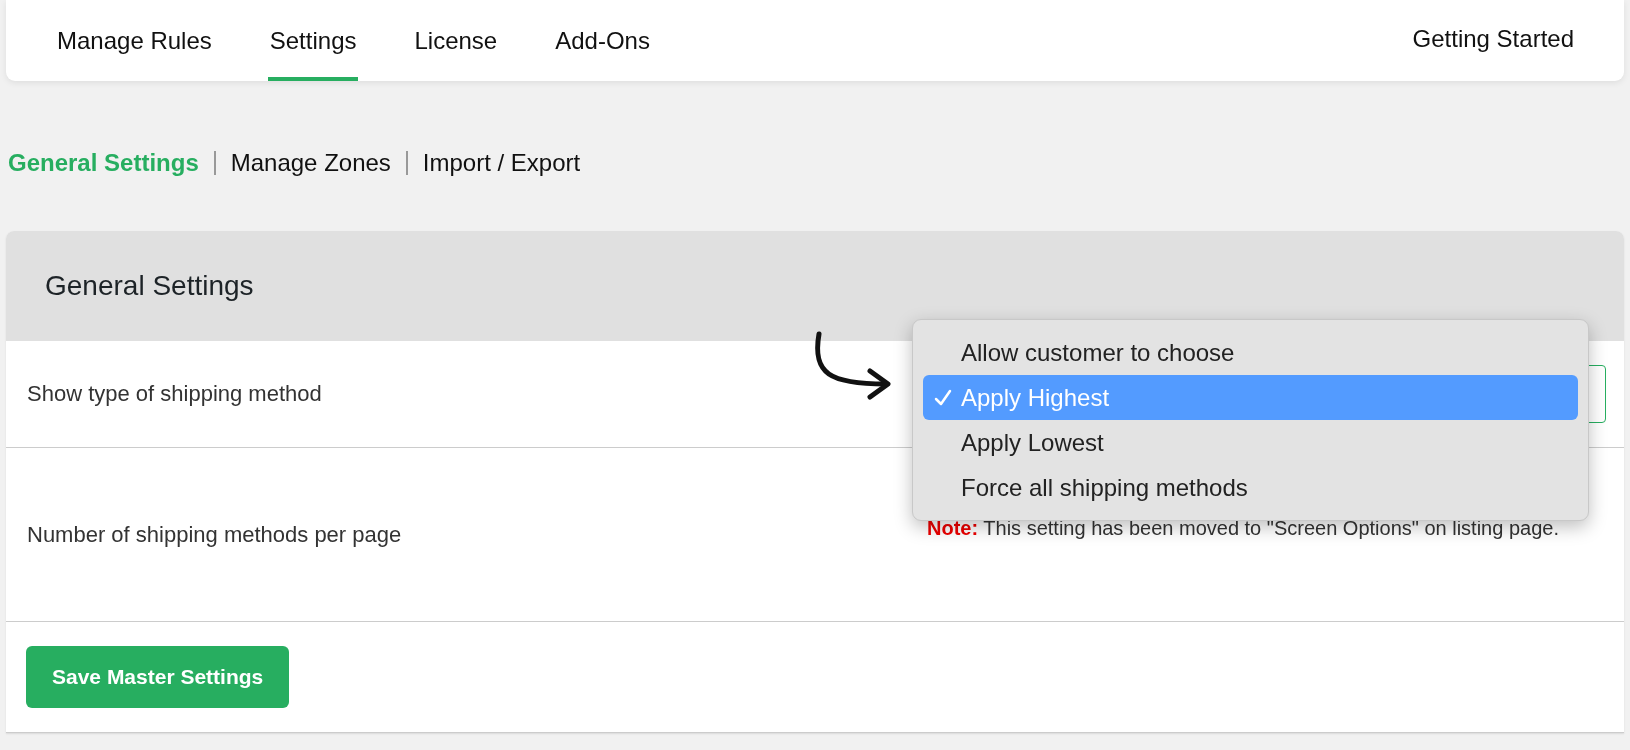  I want to click on nav-tab: Manage Rules, so click(134, 40).